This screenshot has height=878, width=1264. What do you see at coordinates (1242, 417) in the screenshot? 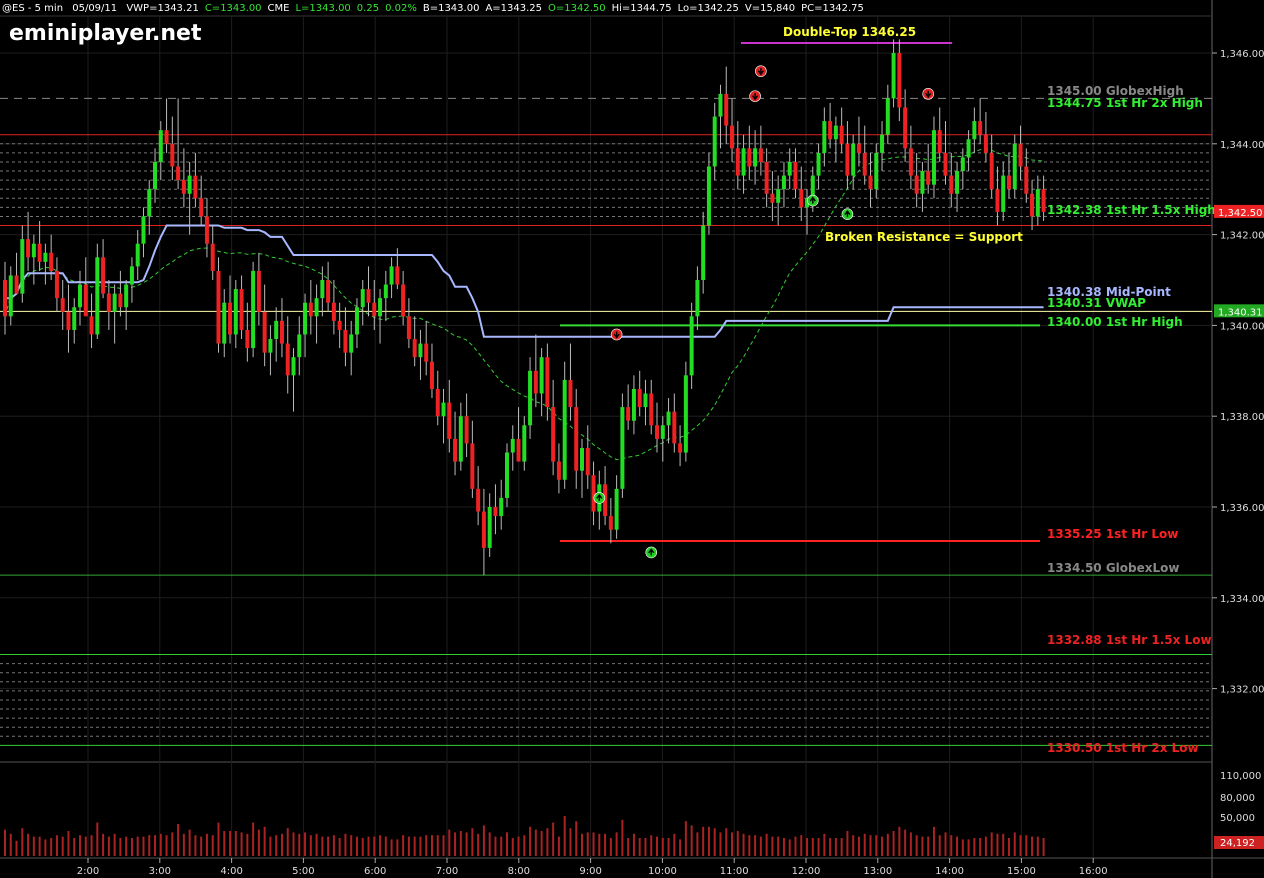
I see `price-tick-label: 1,338.00` at bounding box center [1242, 417].